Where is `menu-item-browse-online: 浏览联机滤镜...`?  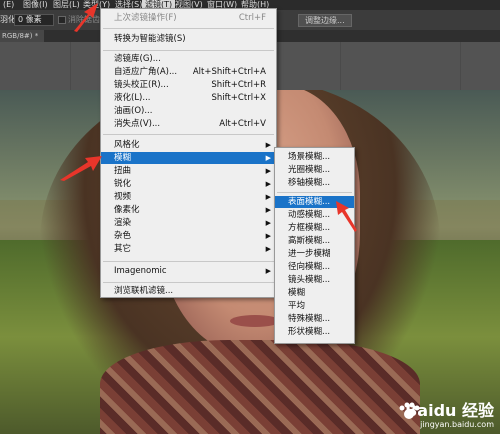
menu-item-browse-online: 浏览联机滤镜... is located at coordinates (188, 291).